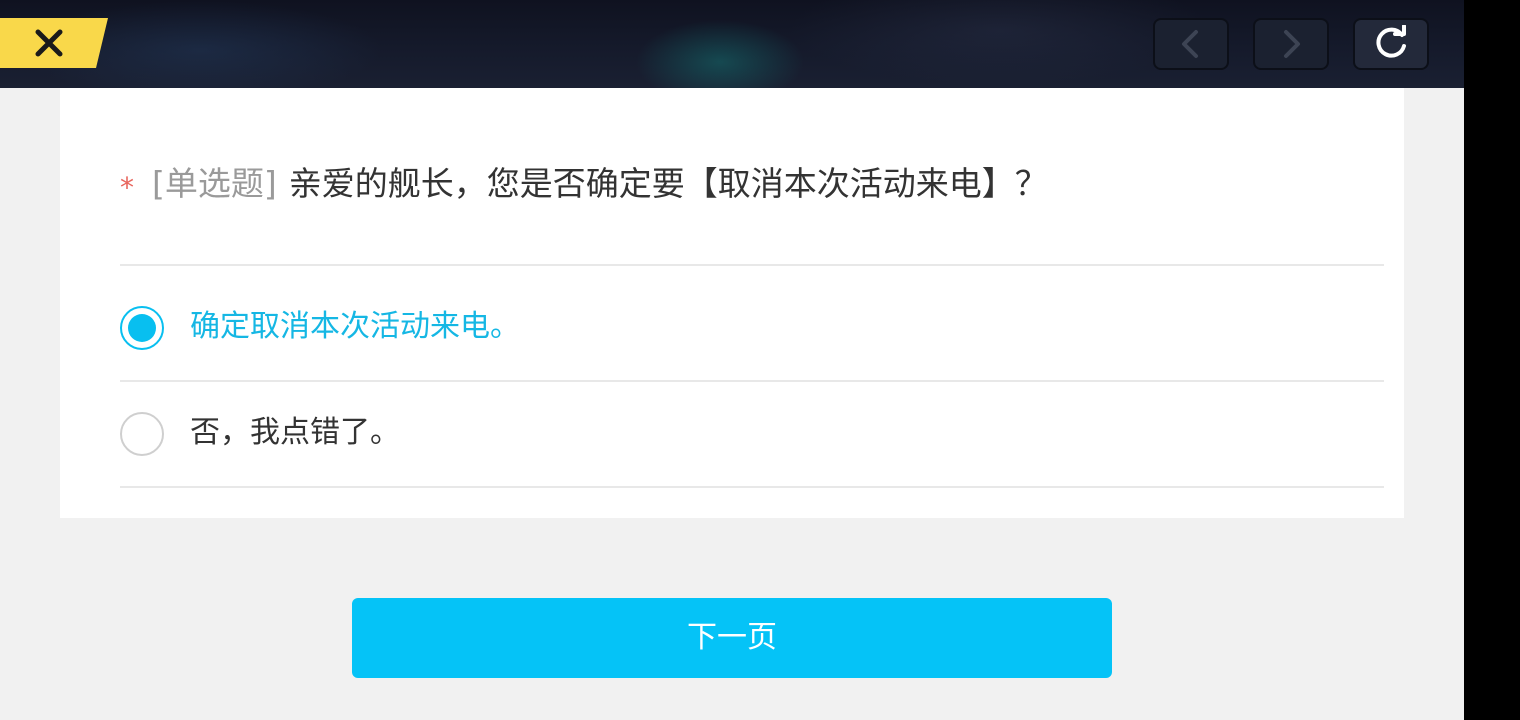 The width and height of the screenshot is (1520, 720). I want to click on refresh-button, so click(1391, 44).